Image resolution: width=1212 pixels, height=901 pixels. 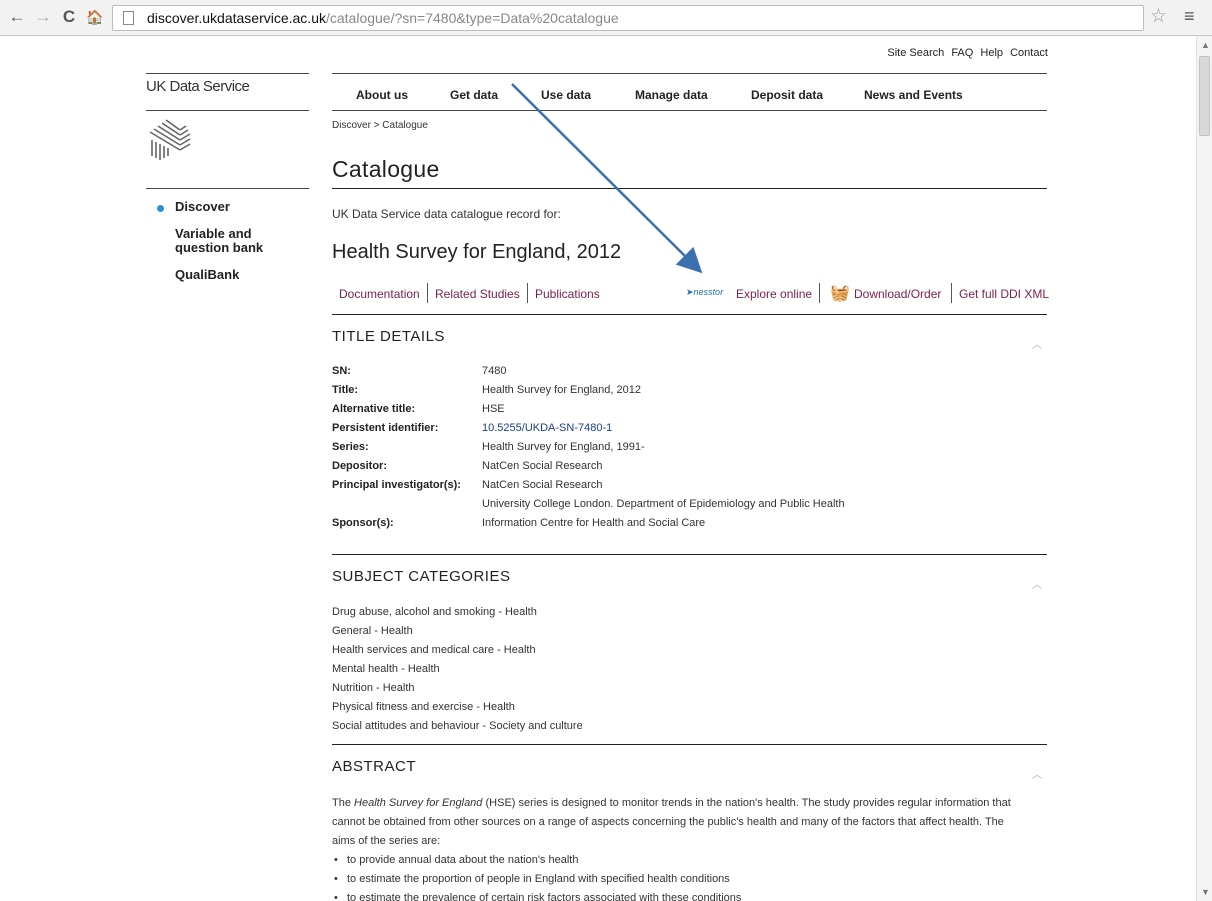 I want to click on study-title: Health Survey for England, 2012, so click(x=477, y=252).